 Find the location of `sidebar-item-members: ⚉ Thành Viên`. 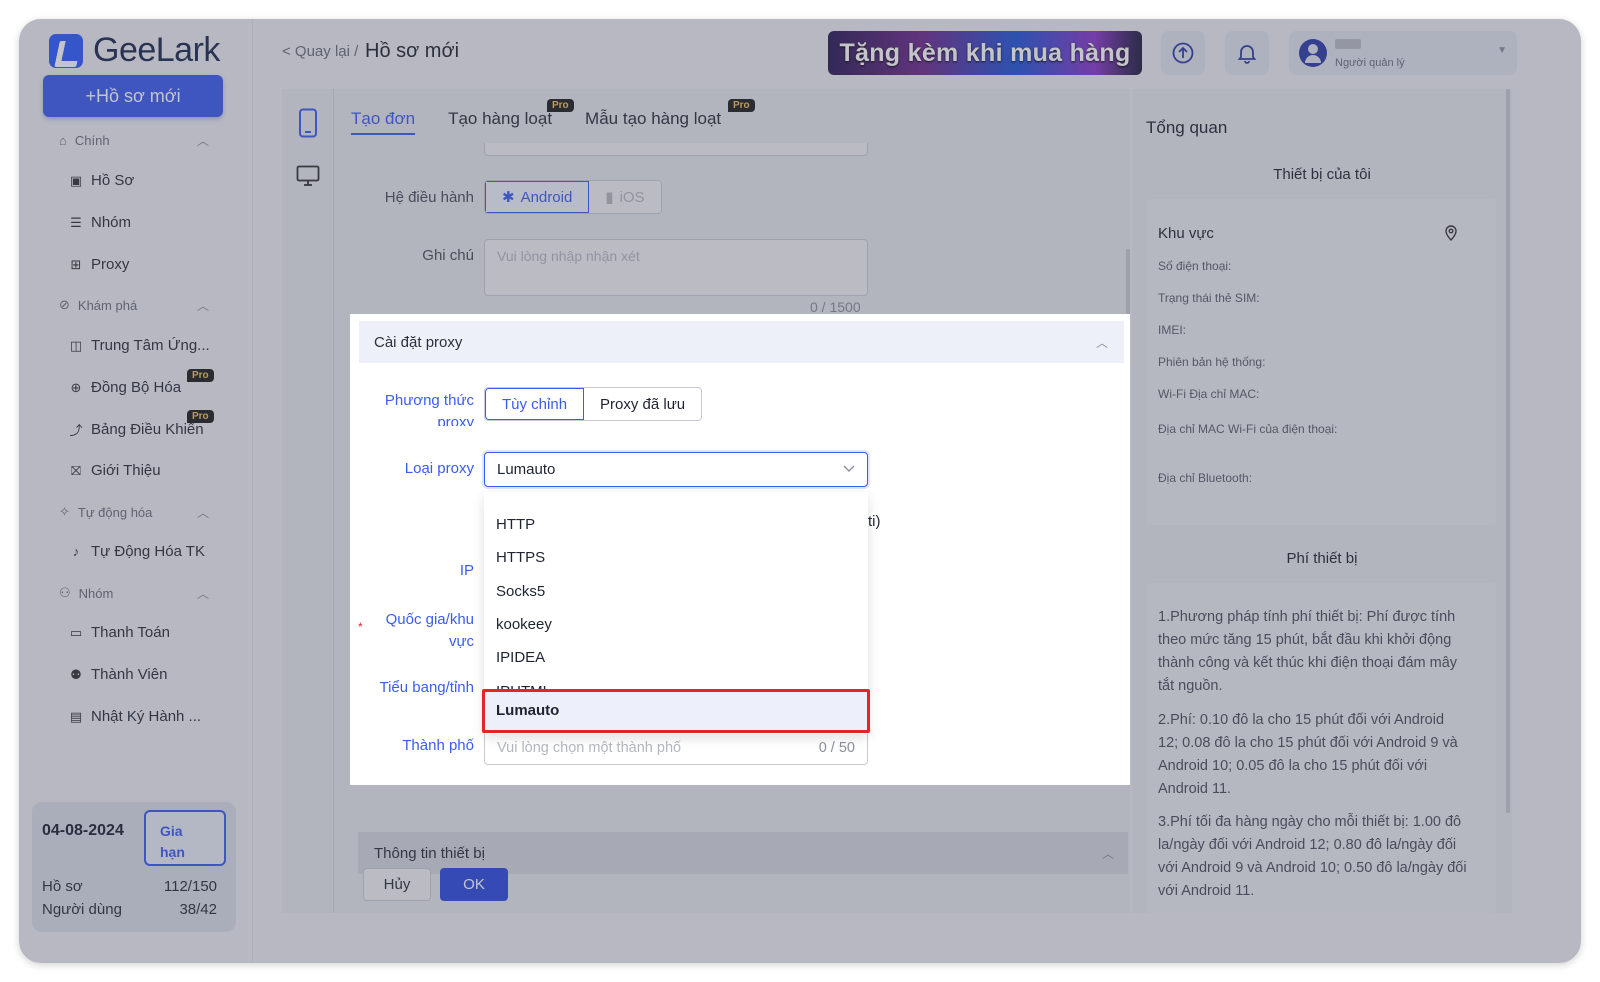

sidebar-item-members: ⚉ Thành Viên is located at coordinates (118, 674).